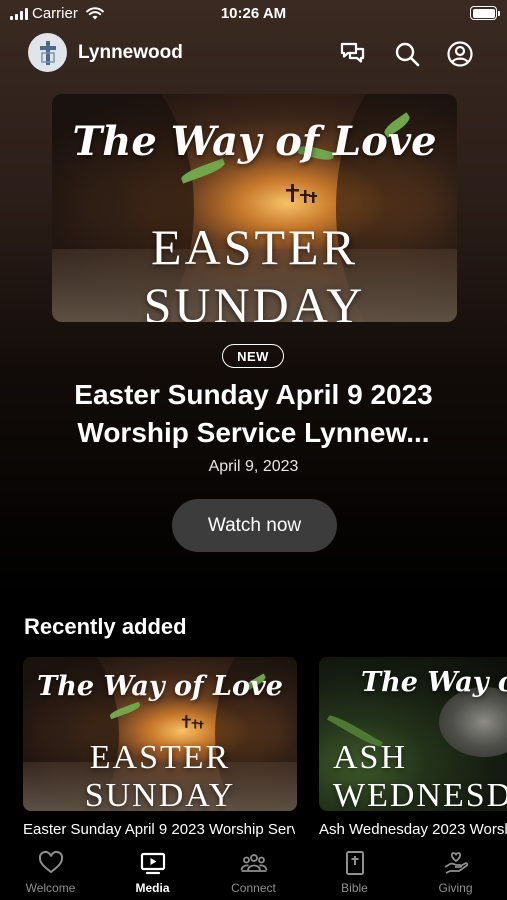 This screenshot has width=507, height=900. What do you see at coordinates (105, 626) in the screenshot?
I see `recently-added-heading: Recently added` at bounding box center [105, 626].